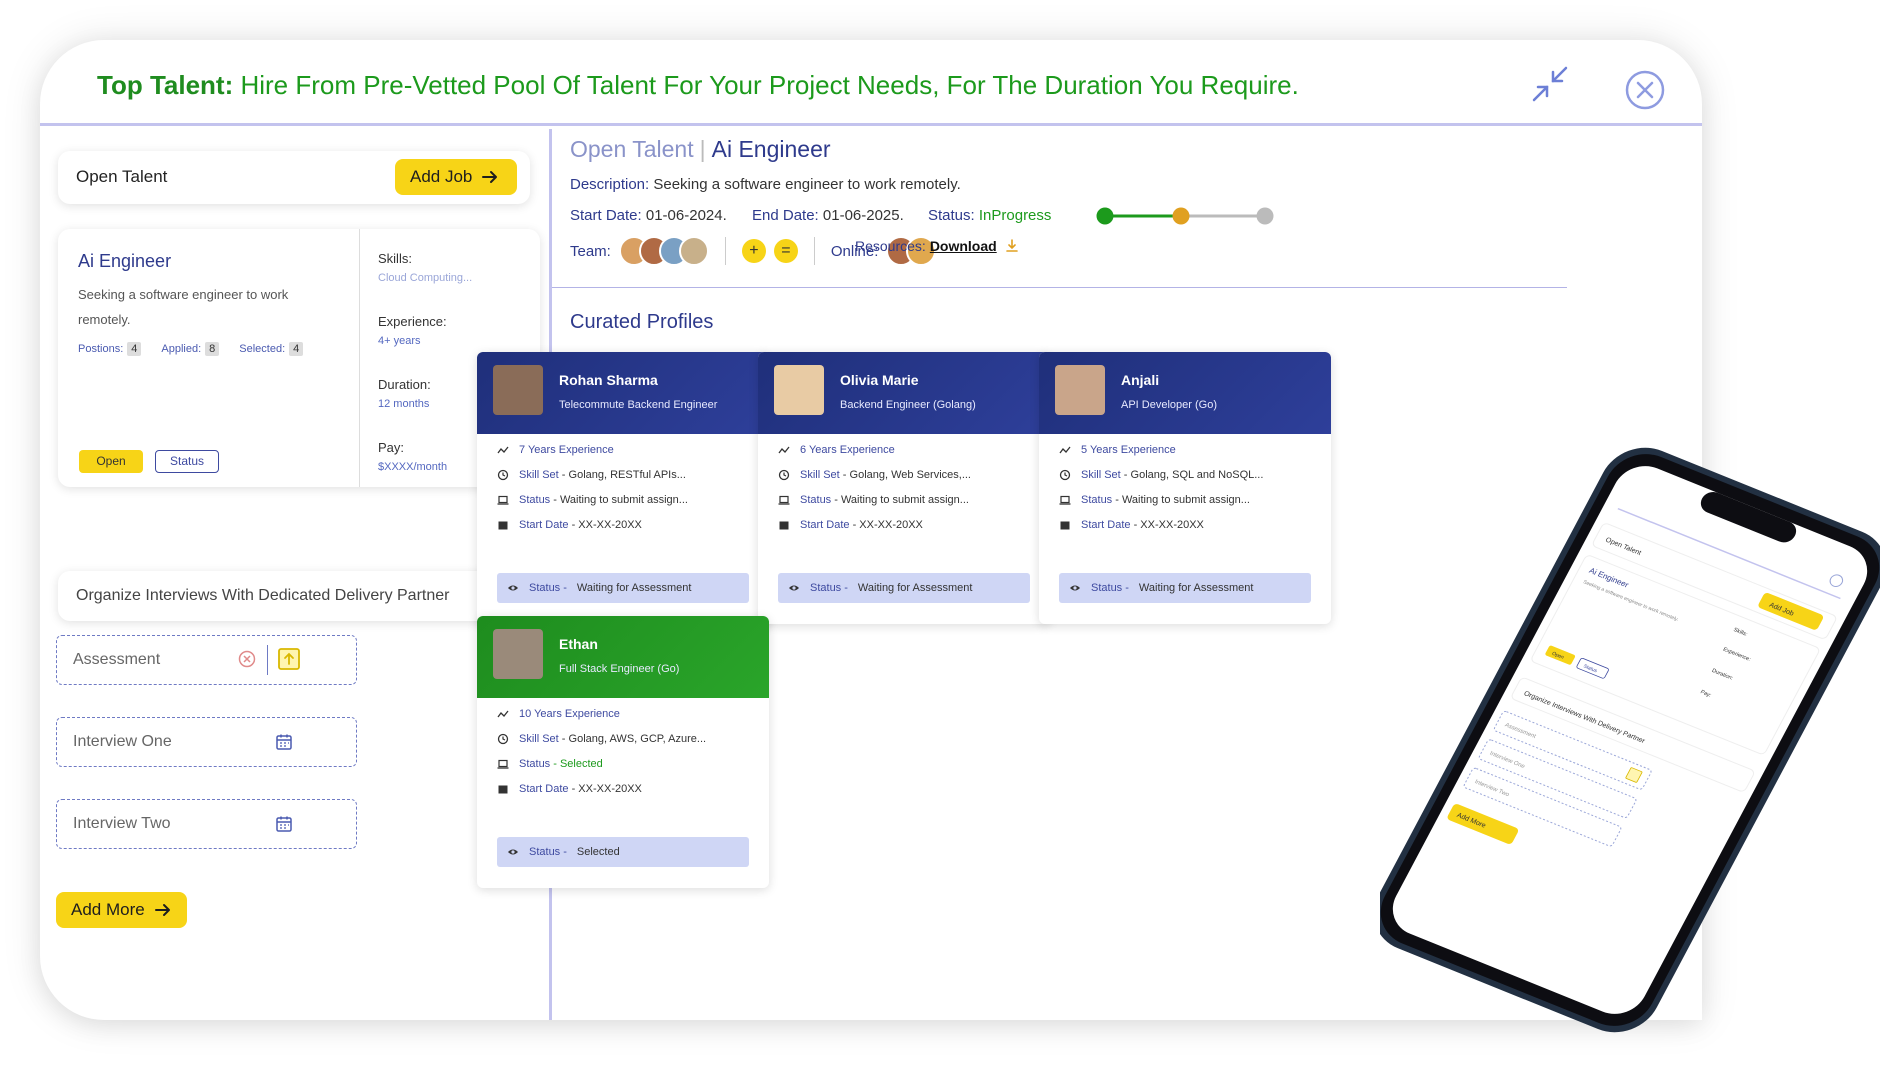 This screenshot has height=1065, width=1897. I want to click on progress-tracker, so click(1185, 216).